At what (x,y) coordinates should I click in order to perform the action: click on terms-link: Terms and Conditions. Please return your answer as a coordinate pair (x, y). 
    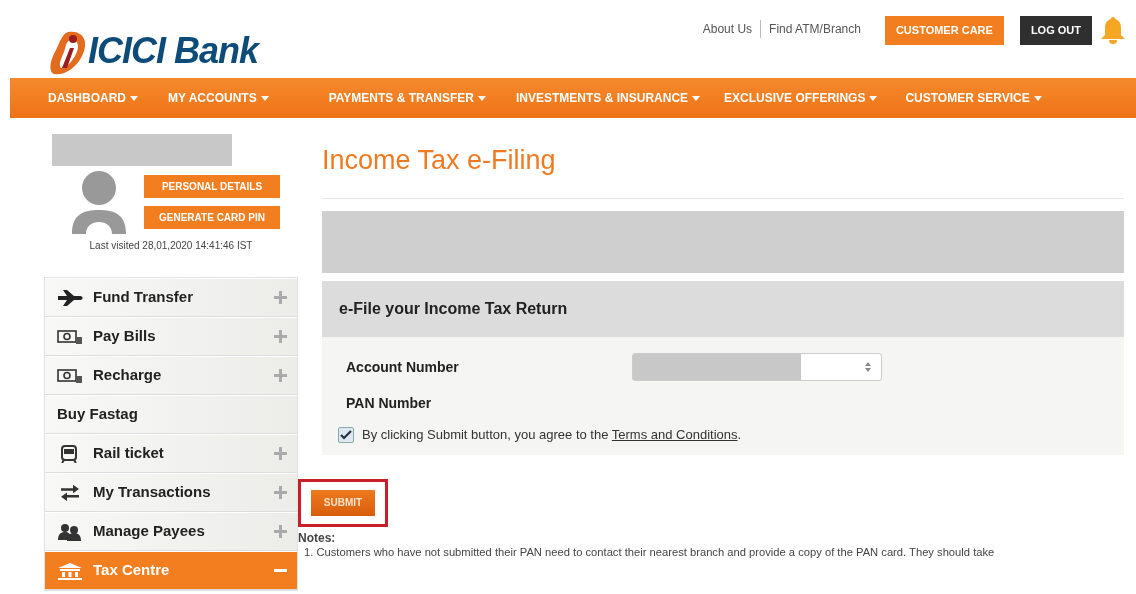
    Looking at the image, I should click on (674, 435).